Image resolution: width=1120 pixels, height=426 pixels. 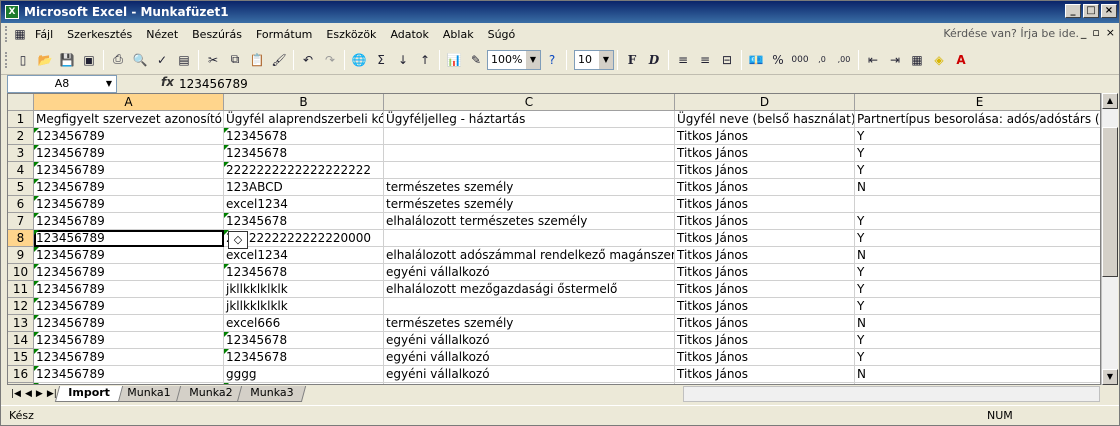 What do you see at coordinates (977, 102) in the screenshot?
I see `column-header-e: E` at bounding box center [977, 102].